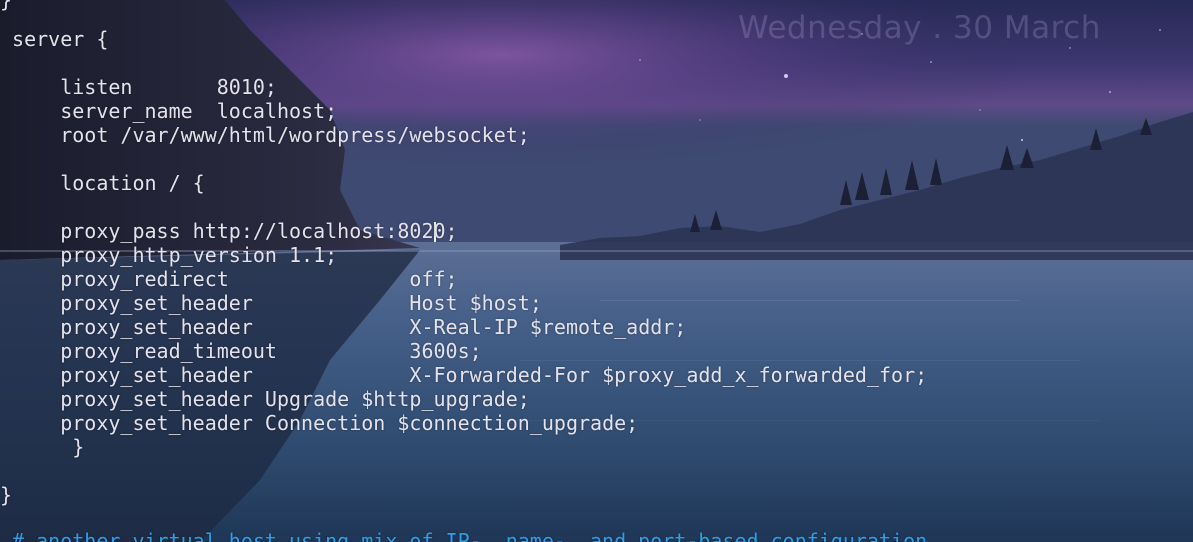  Describe the element at coordinates (259, 231) in the screenshot. I see `code-line-with-cursor: proxy_pass http://localhost:8020;` at that location.